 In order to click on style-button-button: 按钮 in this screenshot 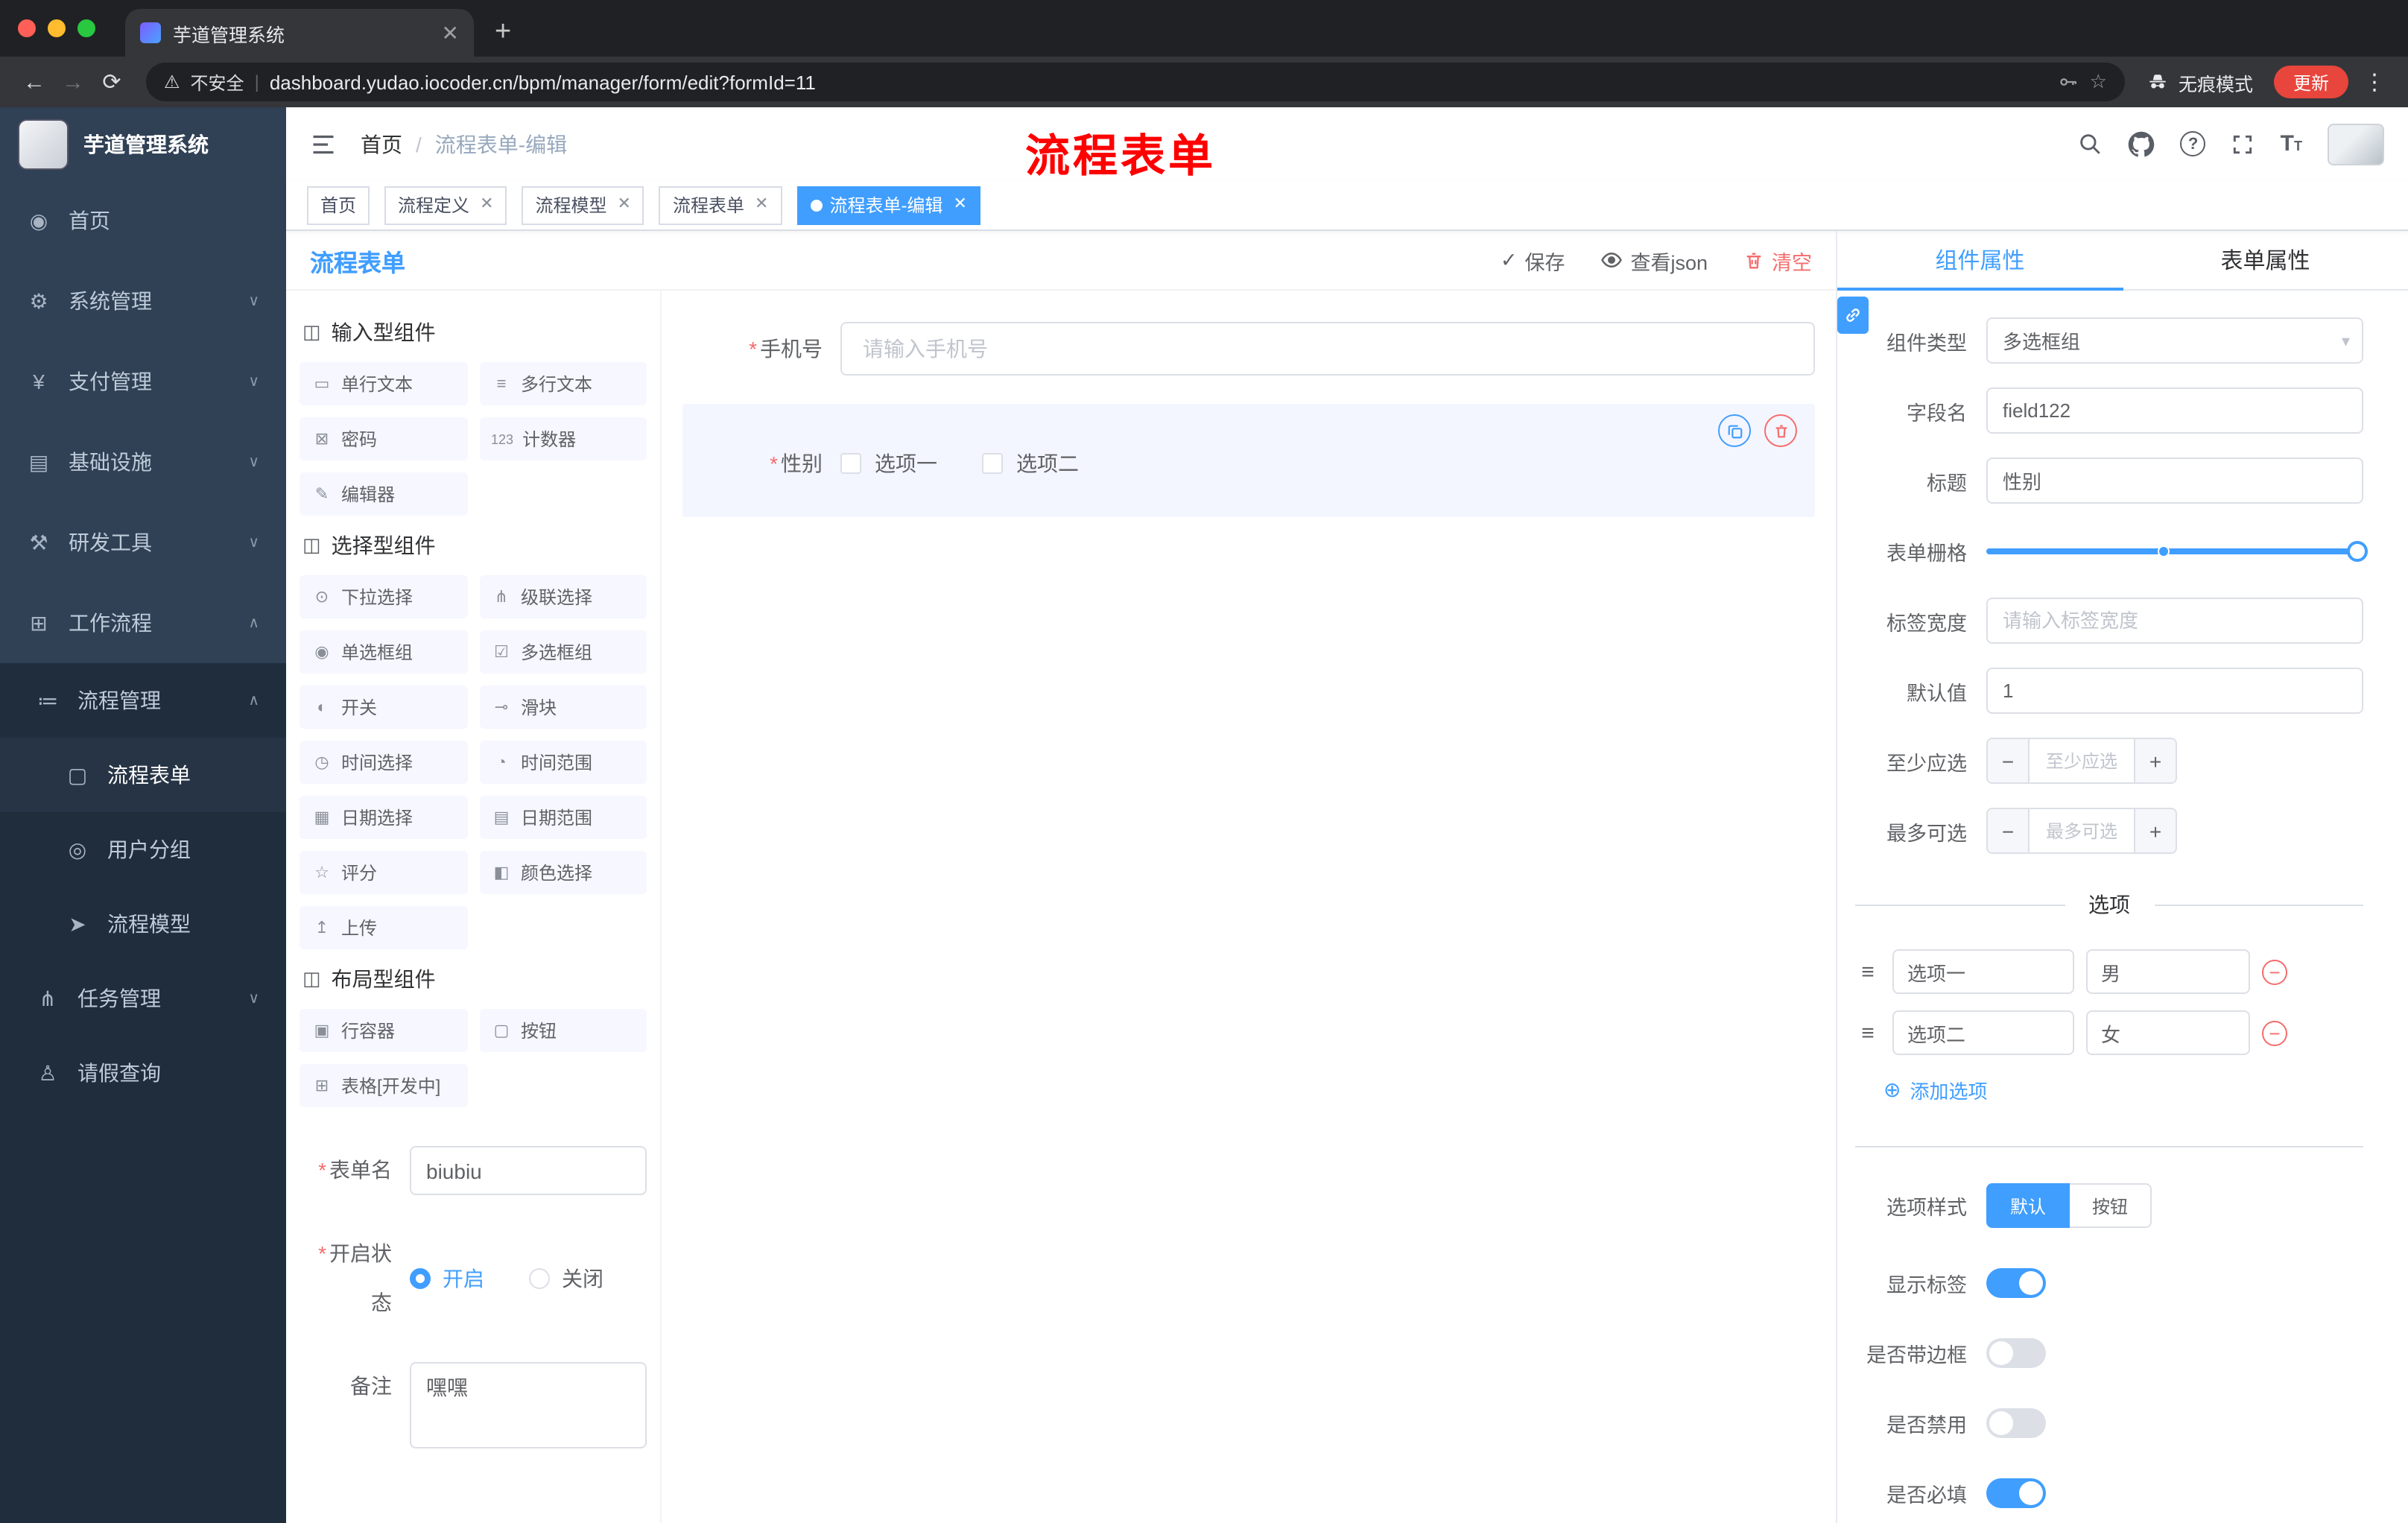, I will do `click(2111, 1206)`.